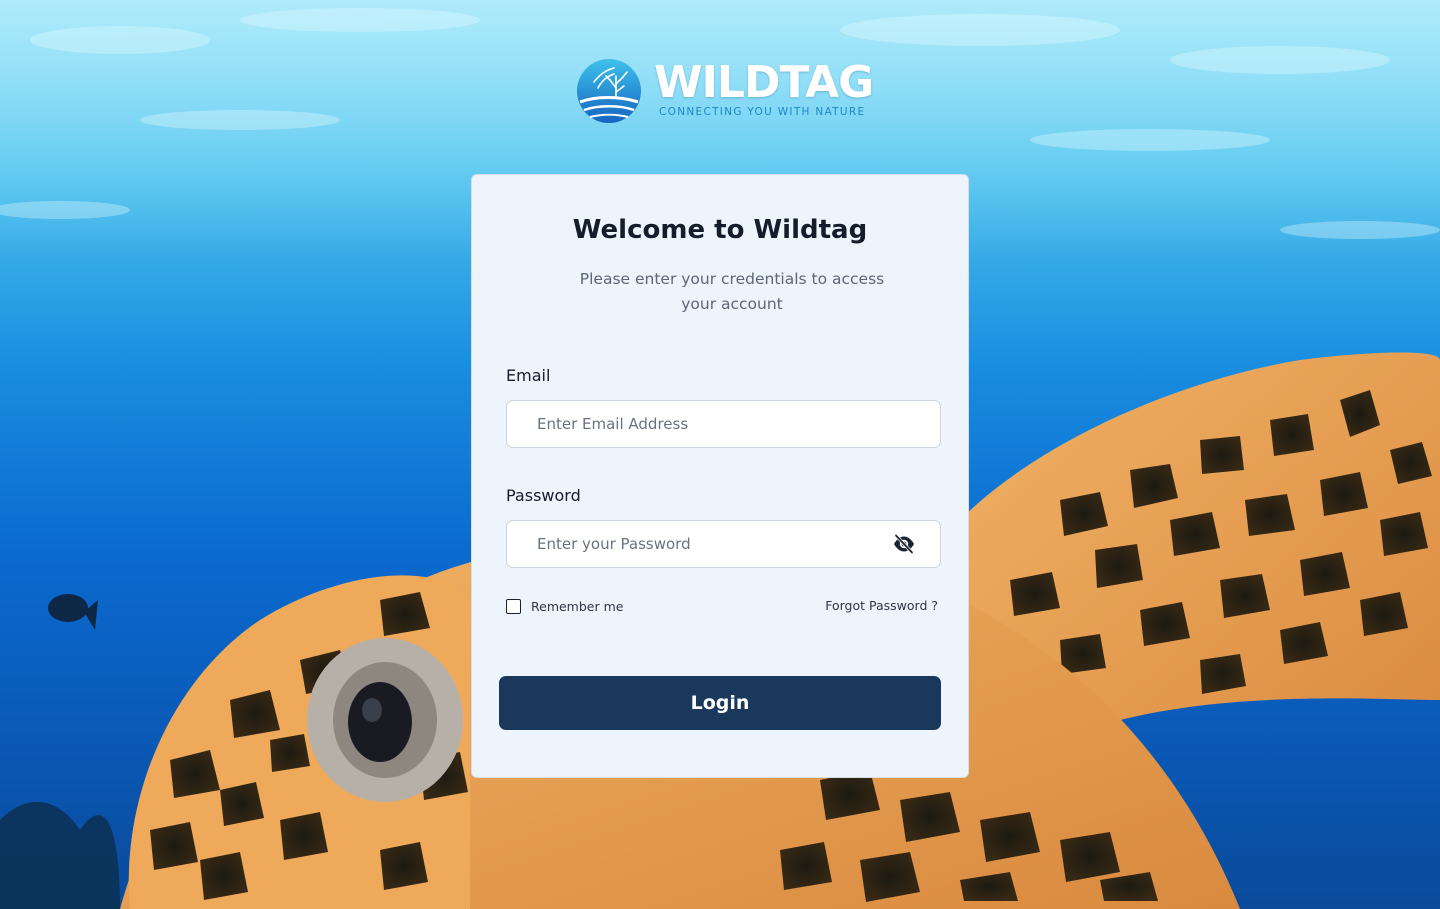 The height and width of the screenshot is (909, 1440). What do you see at coordinates (609, 91) in the screenshot?
I see `coral-wave-globe-icon` at bounding box center [609, 91].